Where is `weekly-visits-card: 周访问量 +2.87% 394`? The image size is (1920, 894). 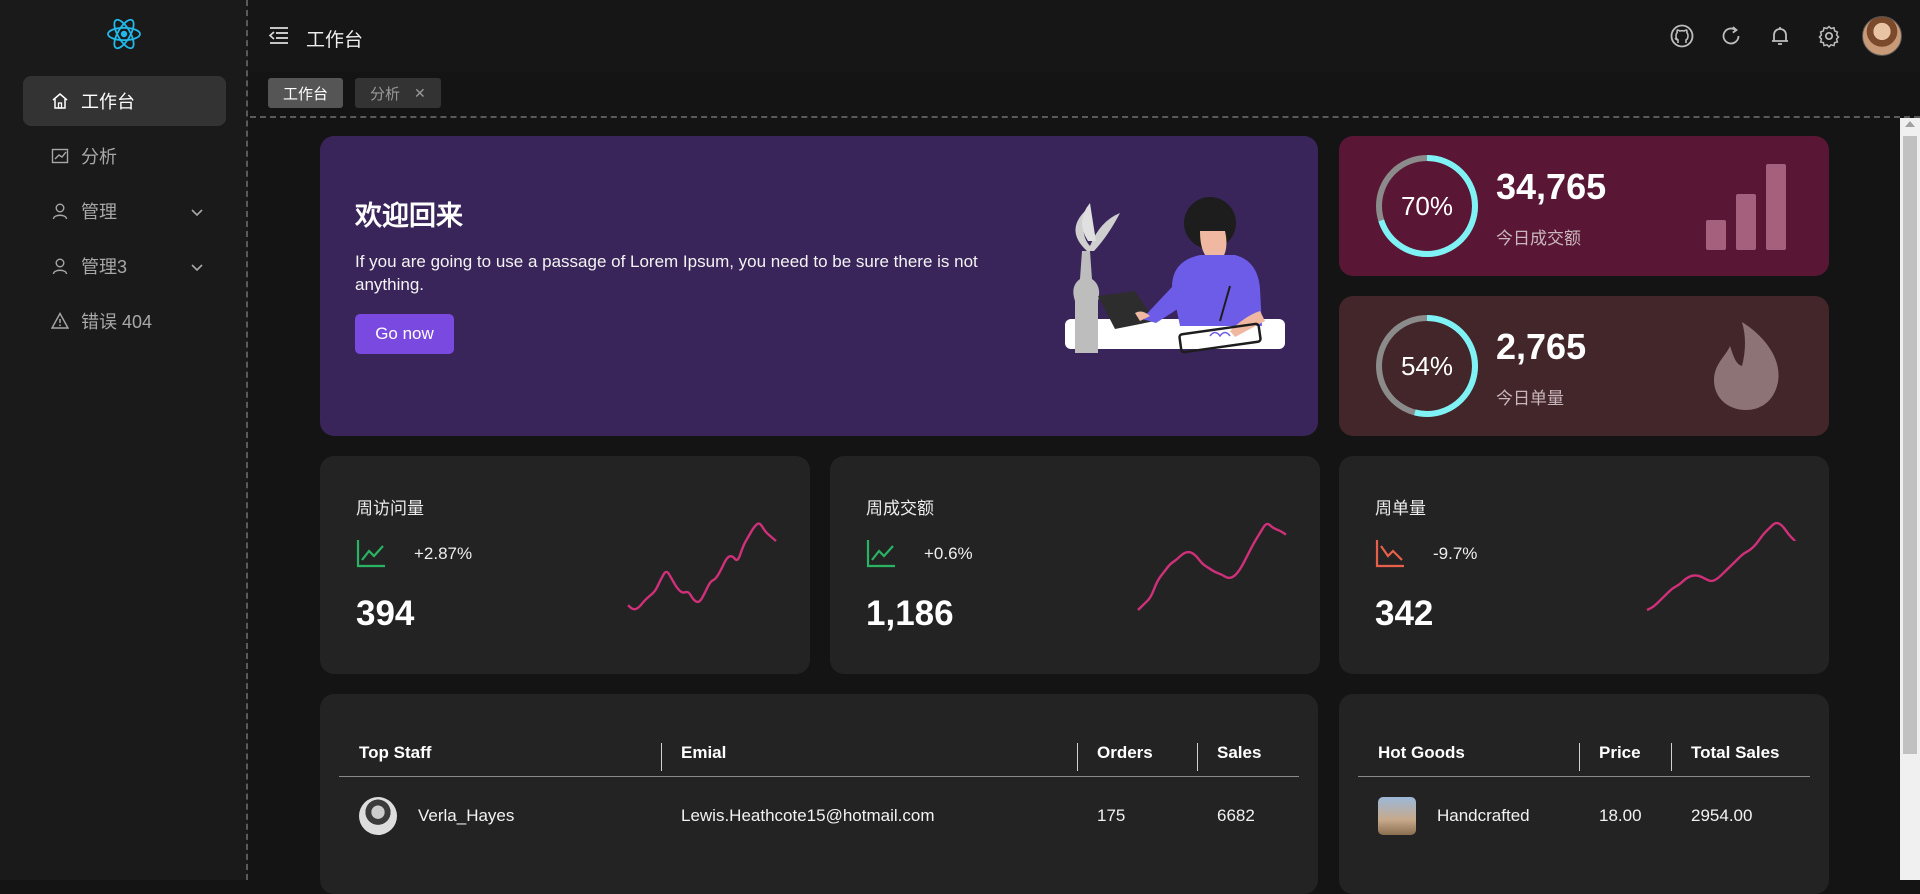
weekly-visits-card: 周访问量 +2.87% 394 is located at coordinates (565, 565).